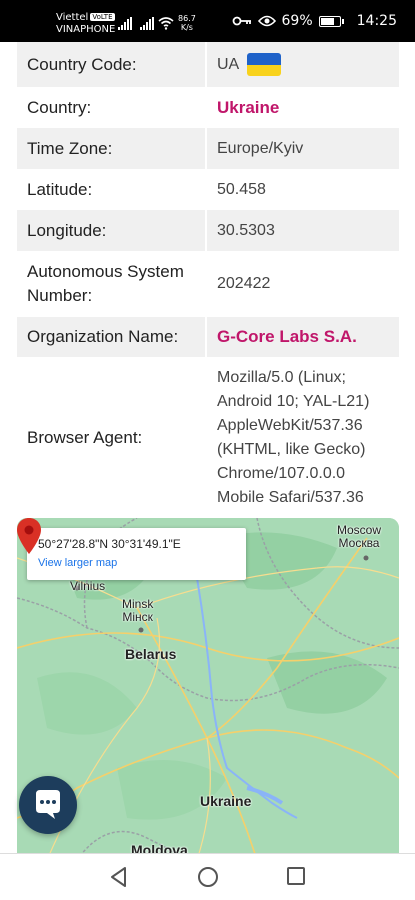  Describe the element at coordinates (297, 21) in the screenshot. I see `battery-percent: 69%` at that location.